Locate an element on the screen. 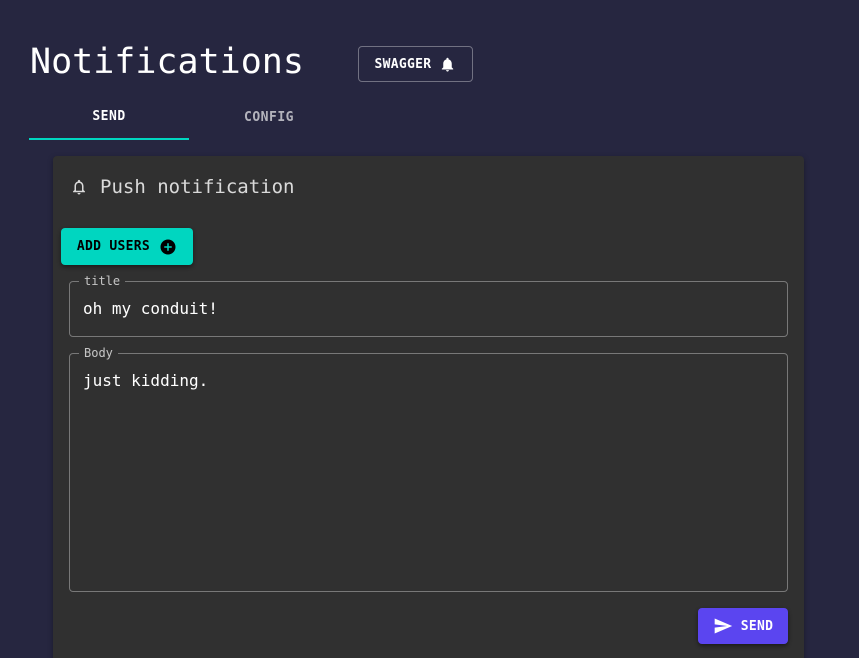 Image resolution: width=859 pixels, height=658 pixels. page-title: Notifications is located at coordinates (167, 62).